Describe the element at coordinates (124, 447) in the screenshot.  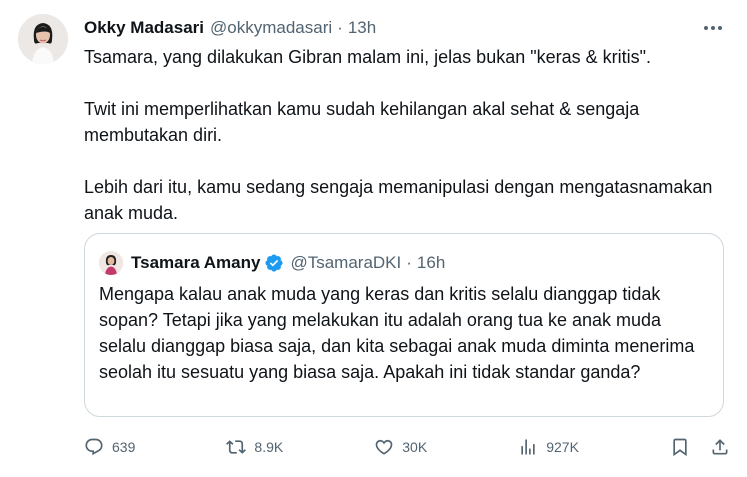
I see `reply-count: 639` at that location.